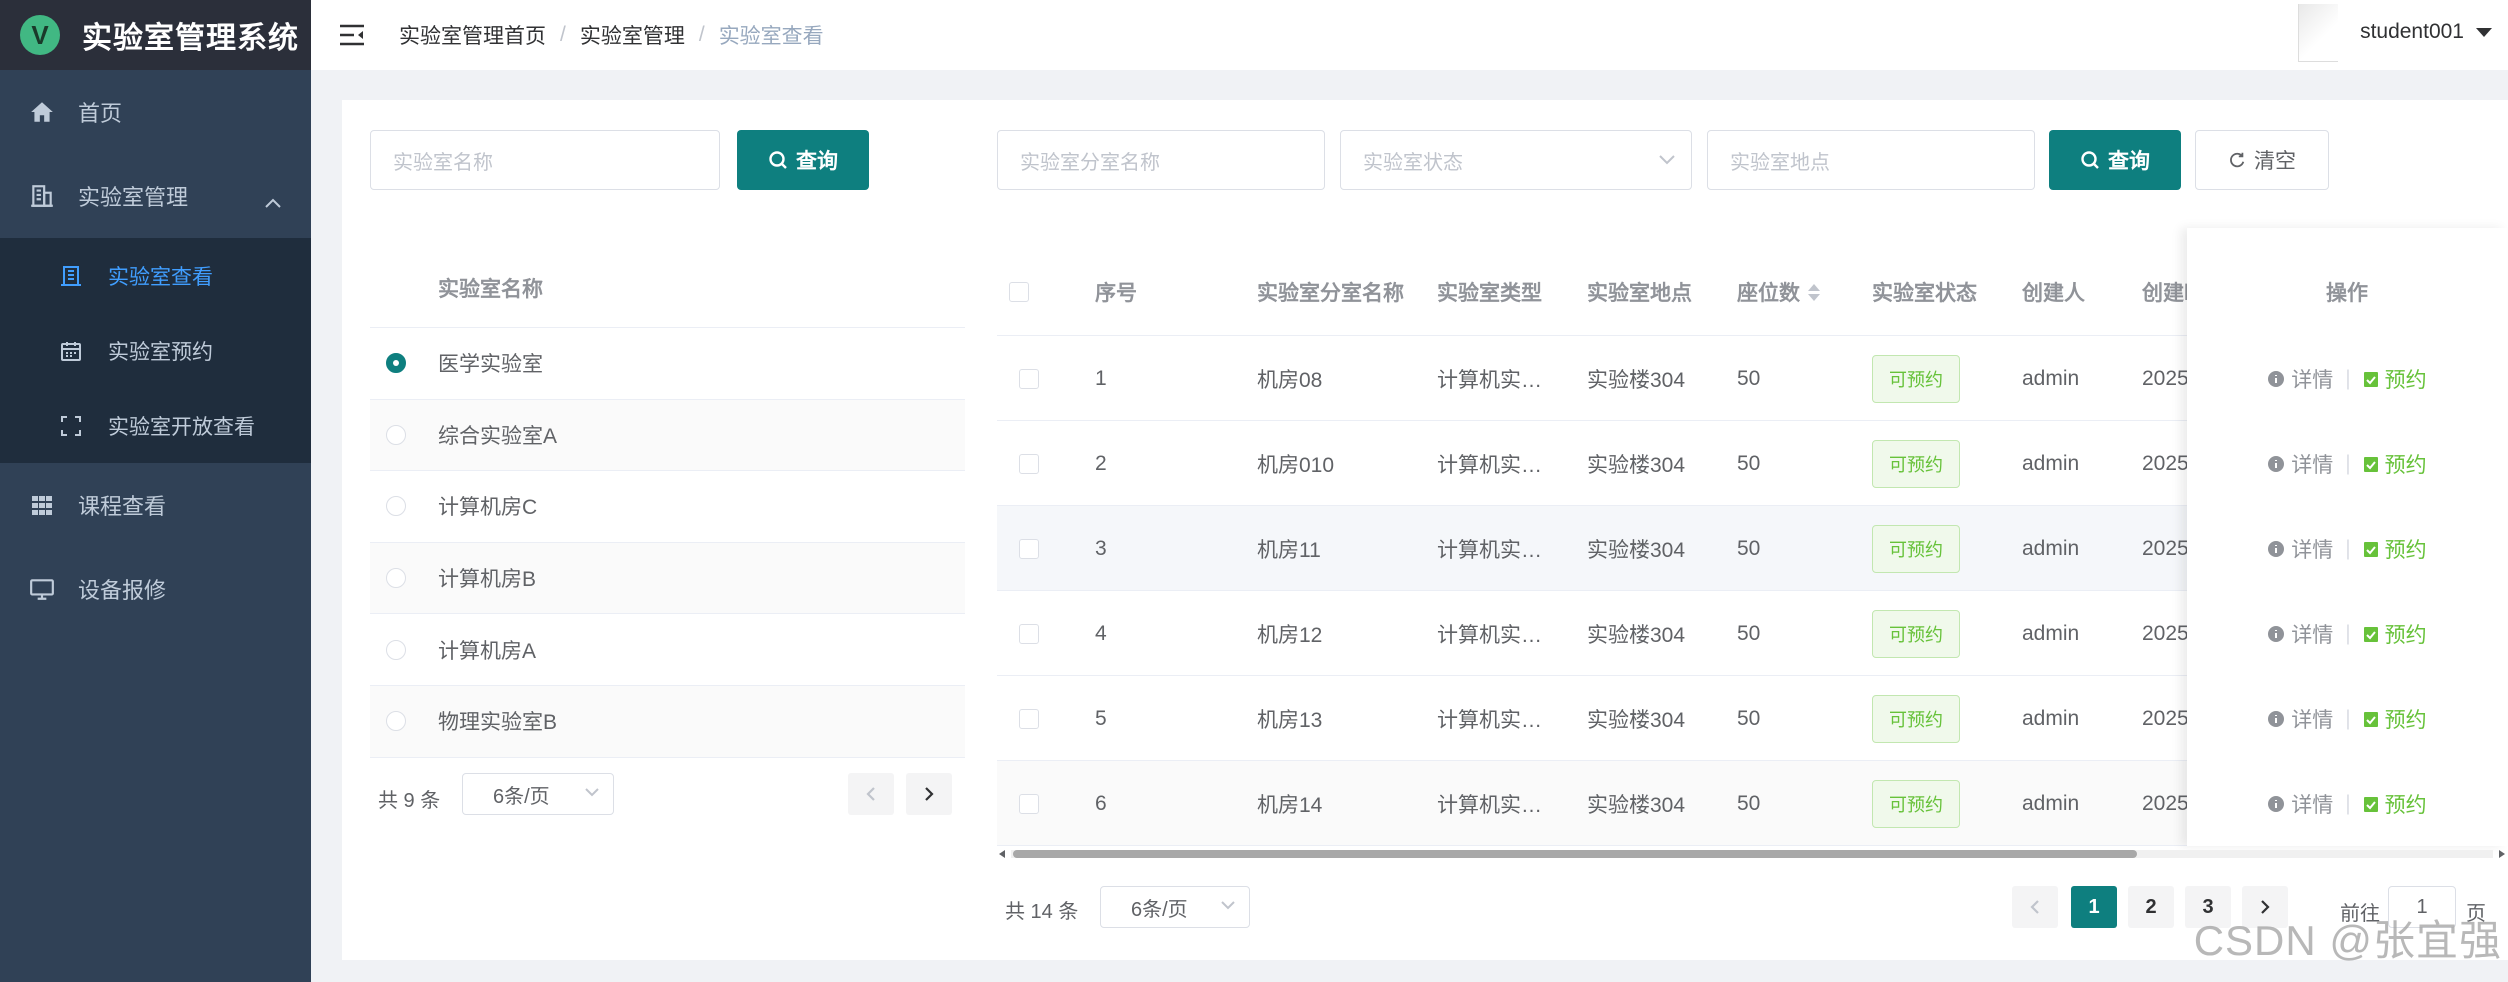  What do you see at coordinates (2262, 160) in the screenshot?
I see `clear-button: 清空` at bounding box center [2262, 160].